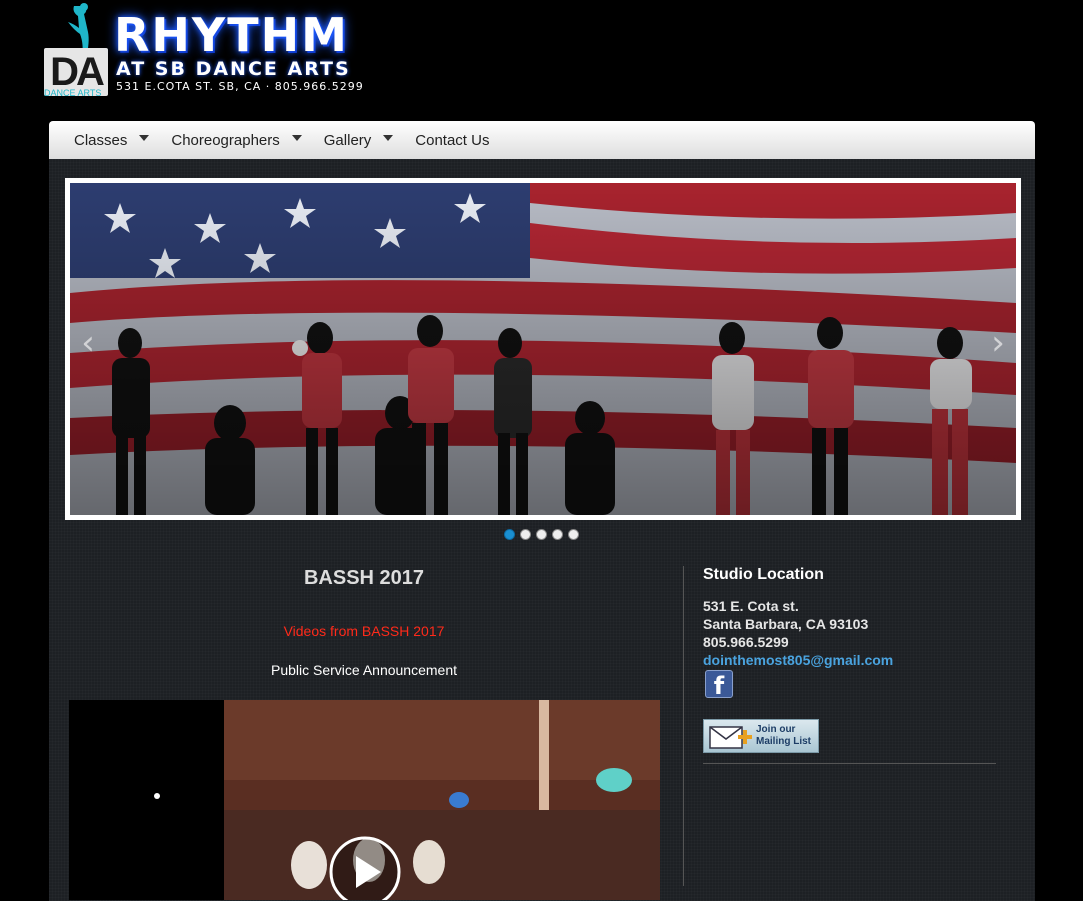  What do you see at coordinates (783, 741) in the screenshot?
I see `mailing-line-2: Mailing List` at bounding box center [783, 741].